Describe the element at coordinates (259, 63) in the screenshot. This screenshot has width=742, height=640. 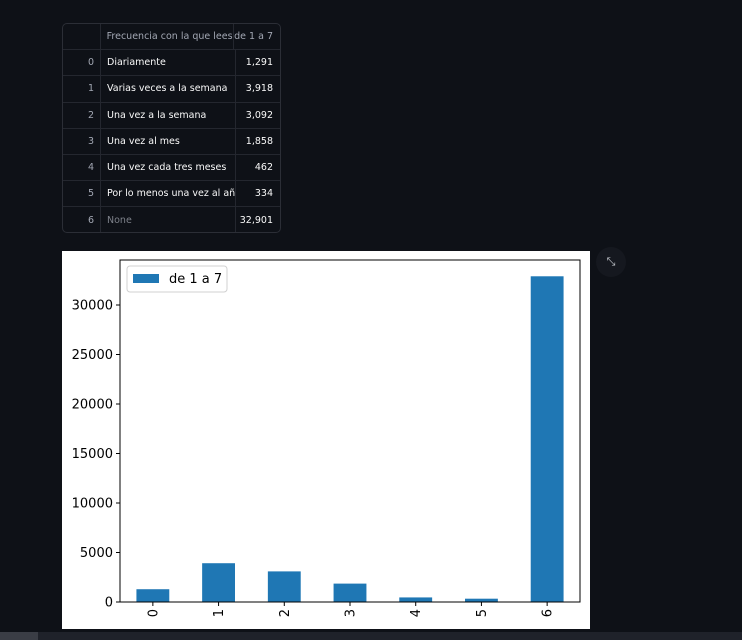
I see `row-value: 1,291` at that location.